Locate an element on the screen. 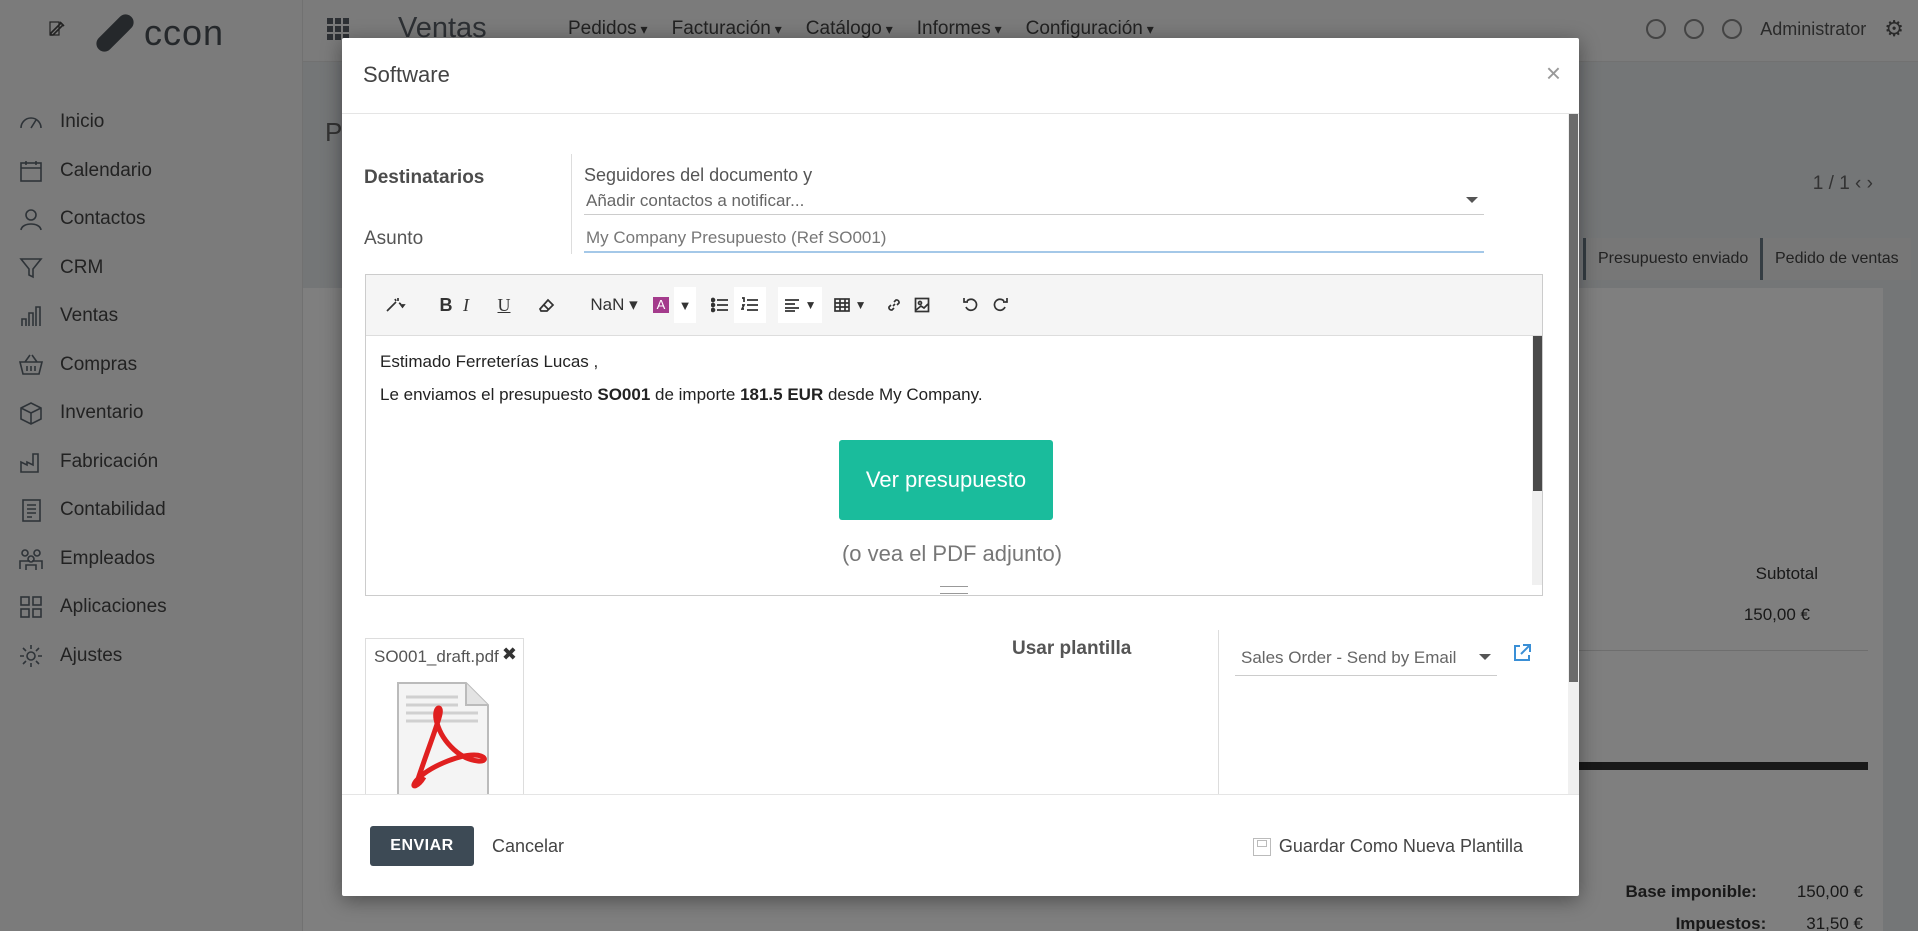 The height and width of the screenshot is (931, 1918). modal-title: Software is located at coordinates (406, 74).